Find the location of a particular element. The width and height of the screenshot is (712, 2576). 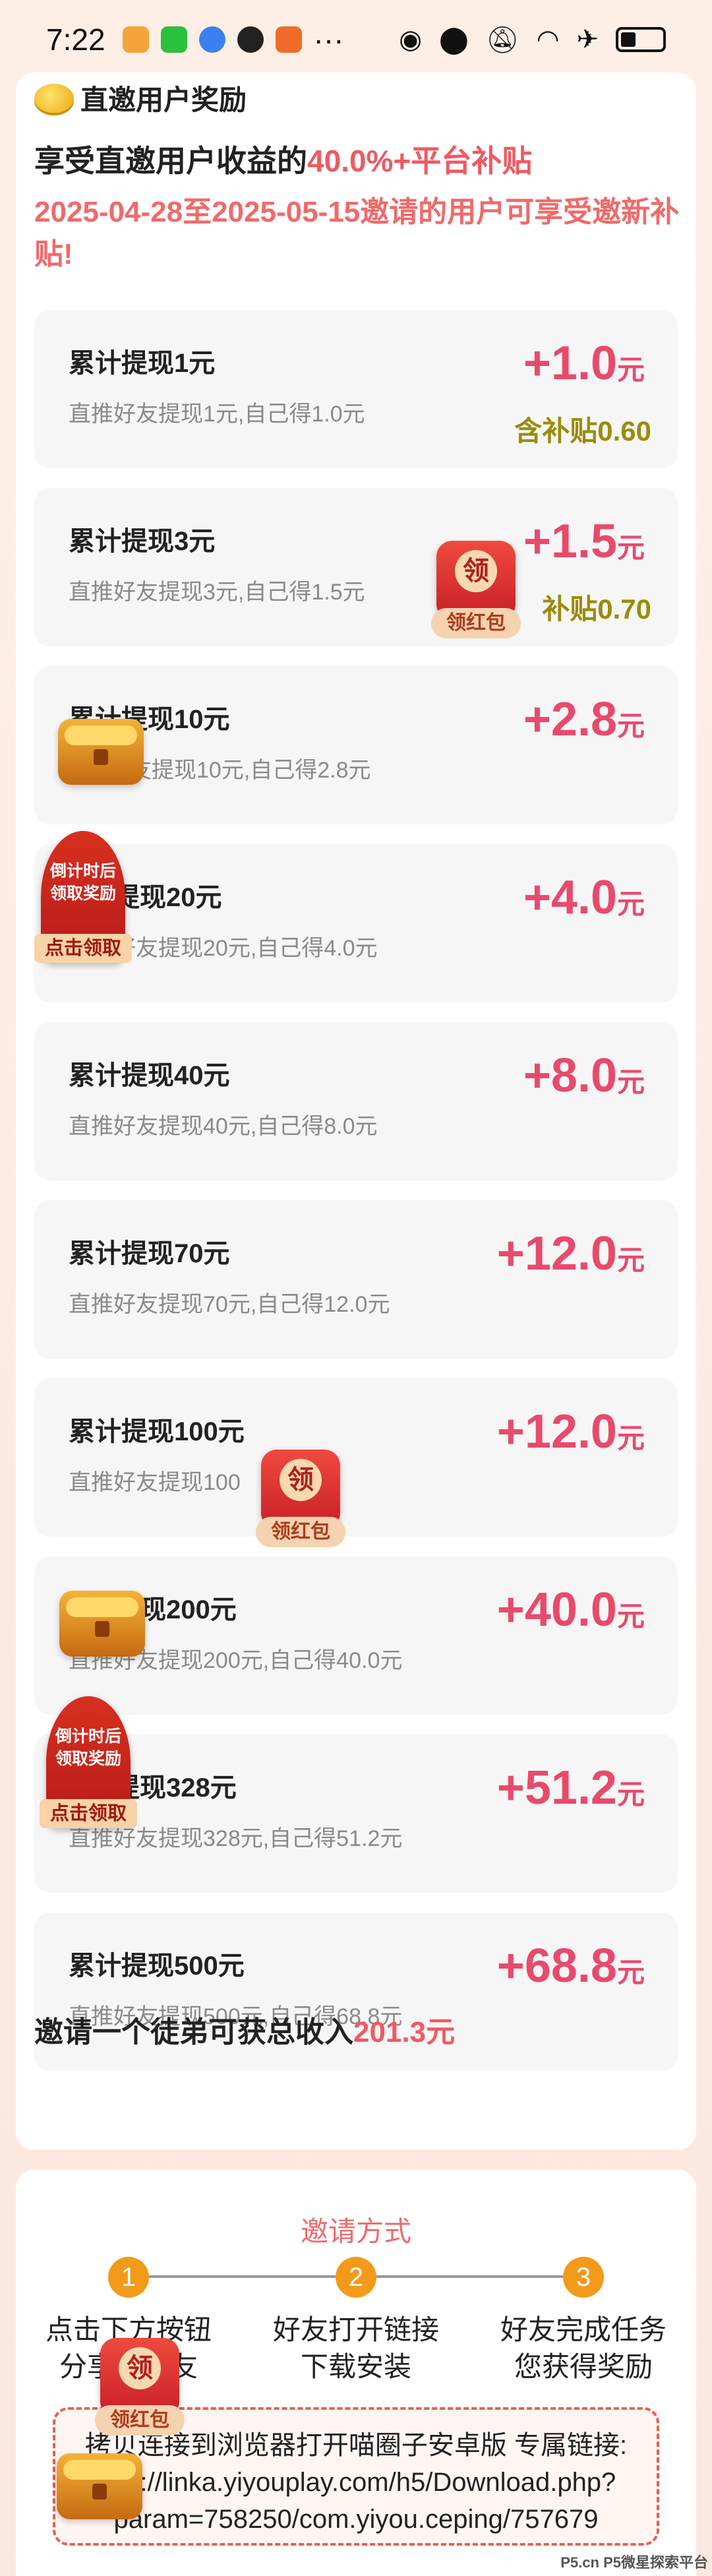

tier-subsidy: 含补贴0.60 is located at coordinates (582, 430).